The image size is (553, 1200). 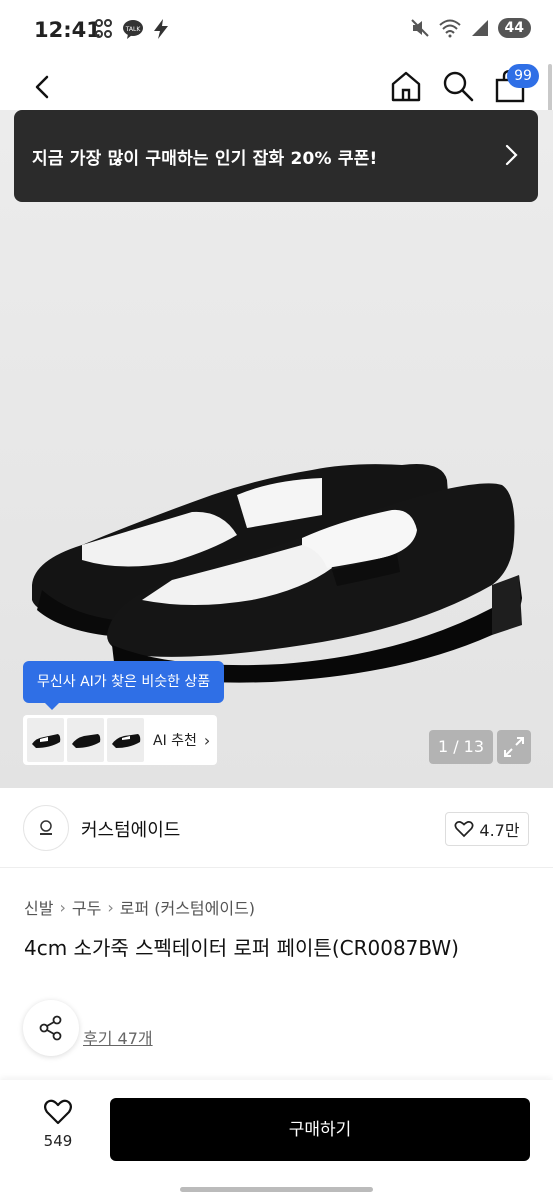 I want to click on expand-button, so click(x=514, y=747).